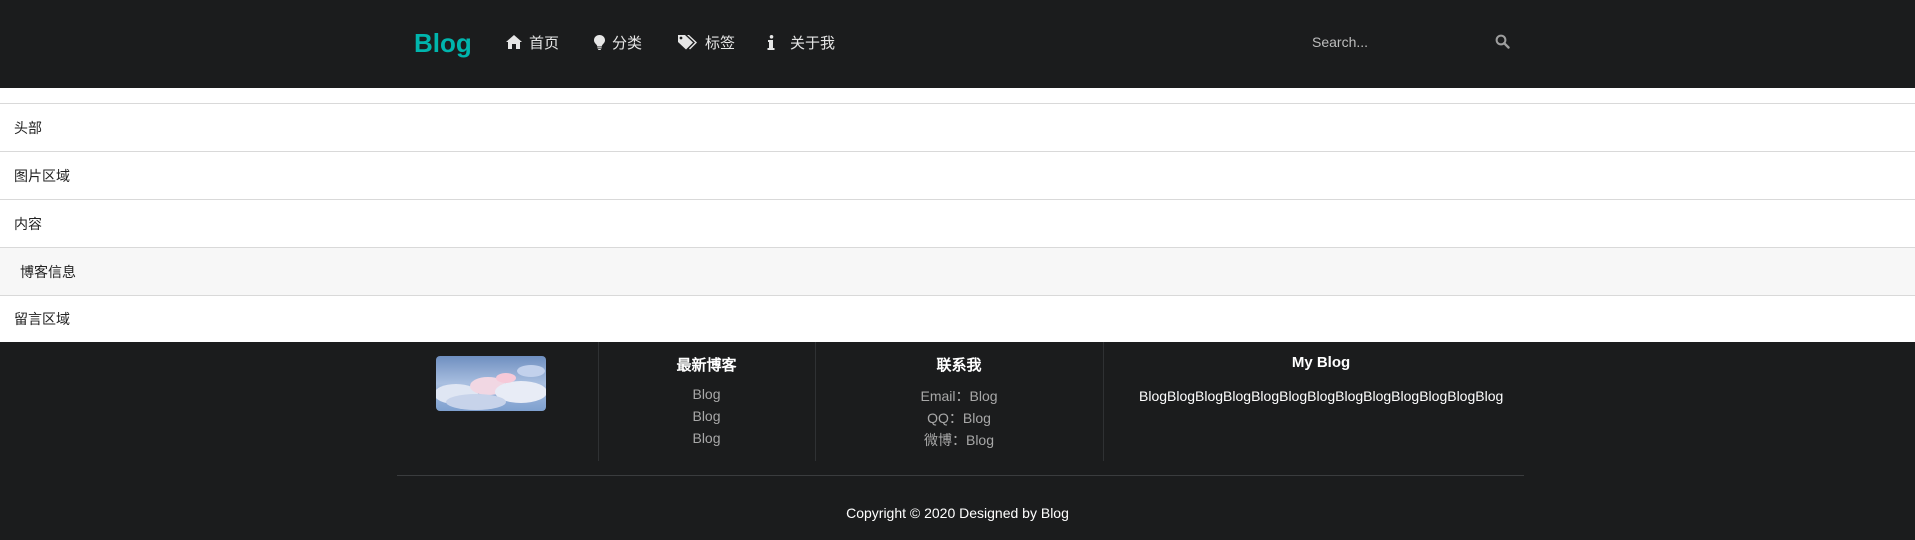  Describe the element at coordinates (957, 271) in the screenshot. I see `section-blog-info: 博客信息` at that location.